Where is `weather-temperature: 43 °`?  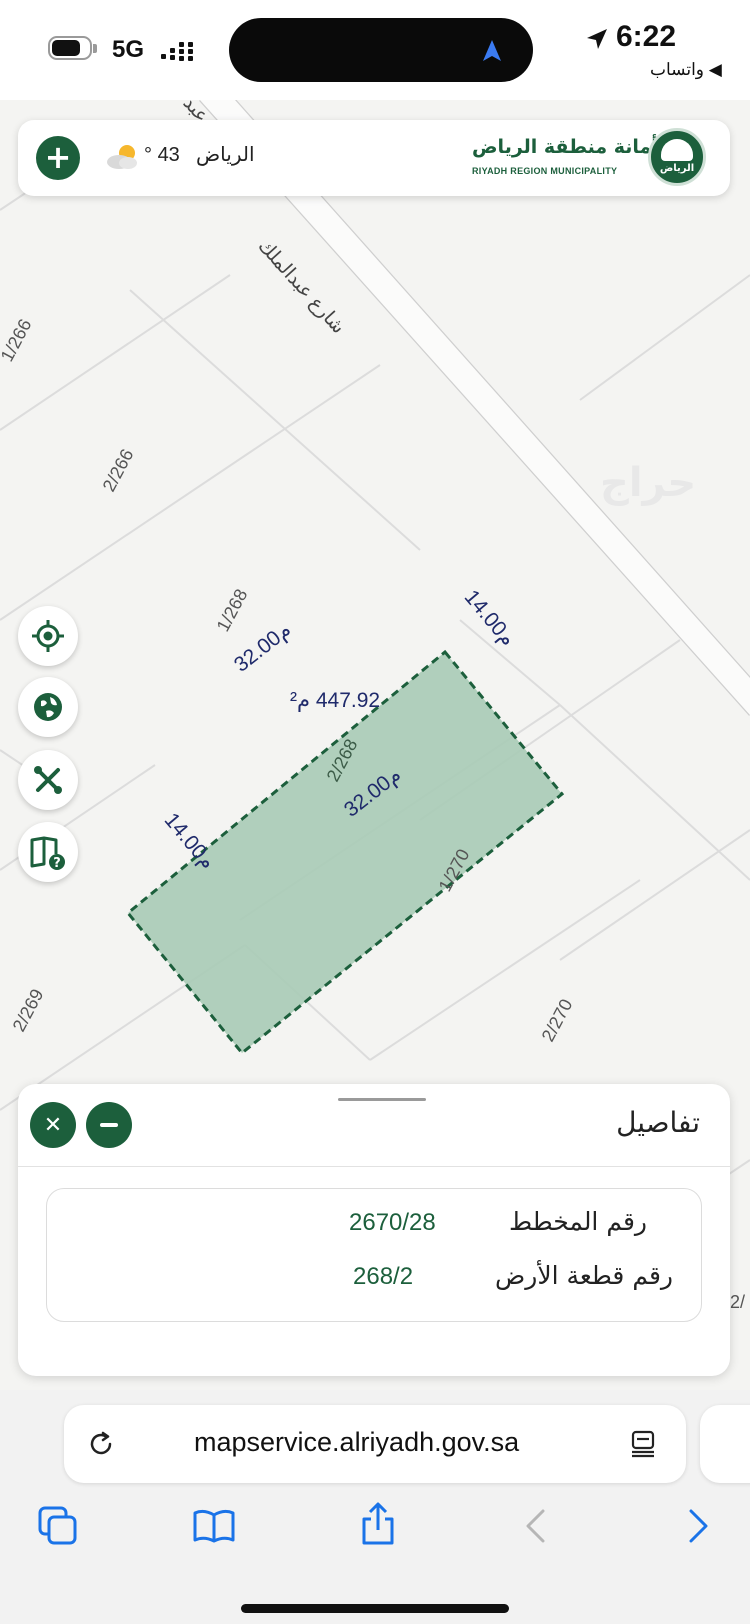 weather-temperature: 43 ° is located at coordinates (162, 155).